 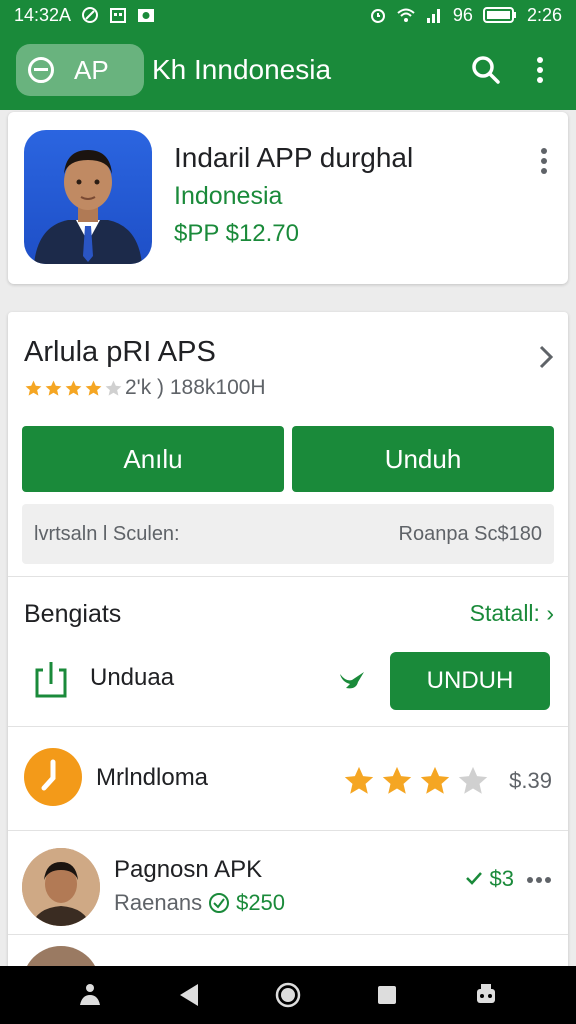 I want to click on rating-line: 2'k ) 188k100H, so click(x=145, y=388).